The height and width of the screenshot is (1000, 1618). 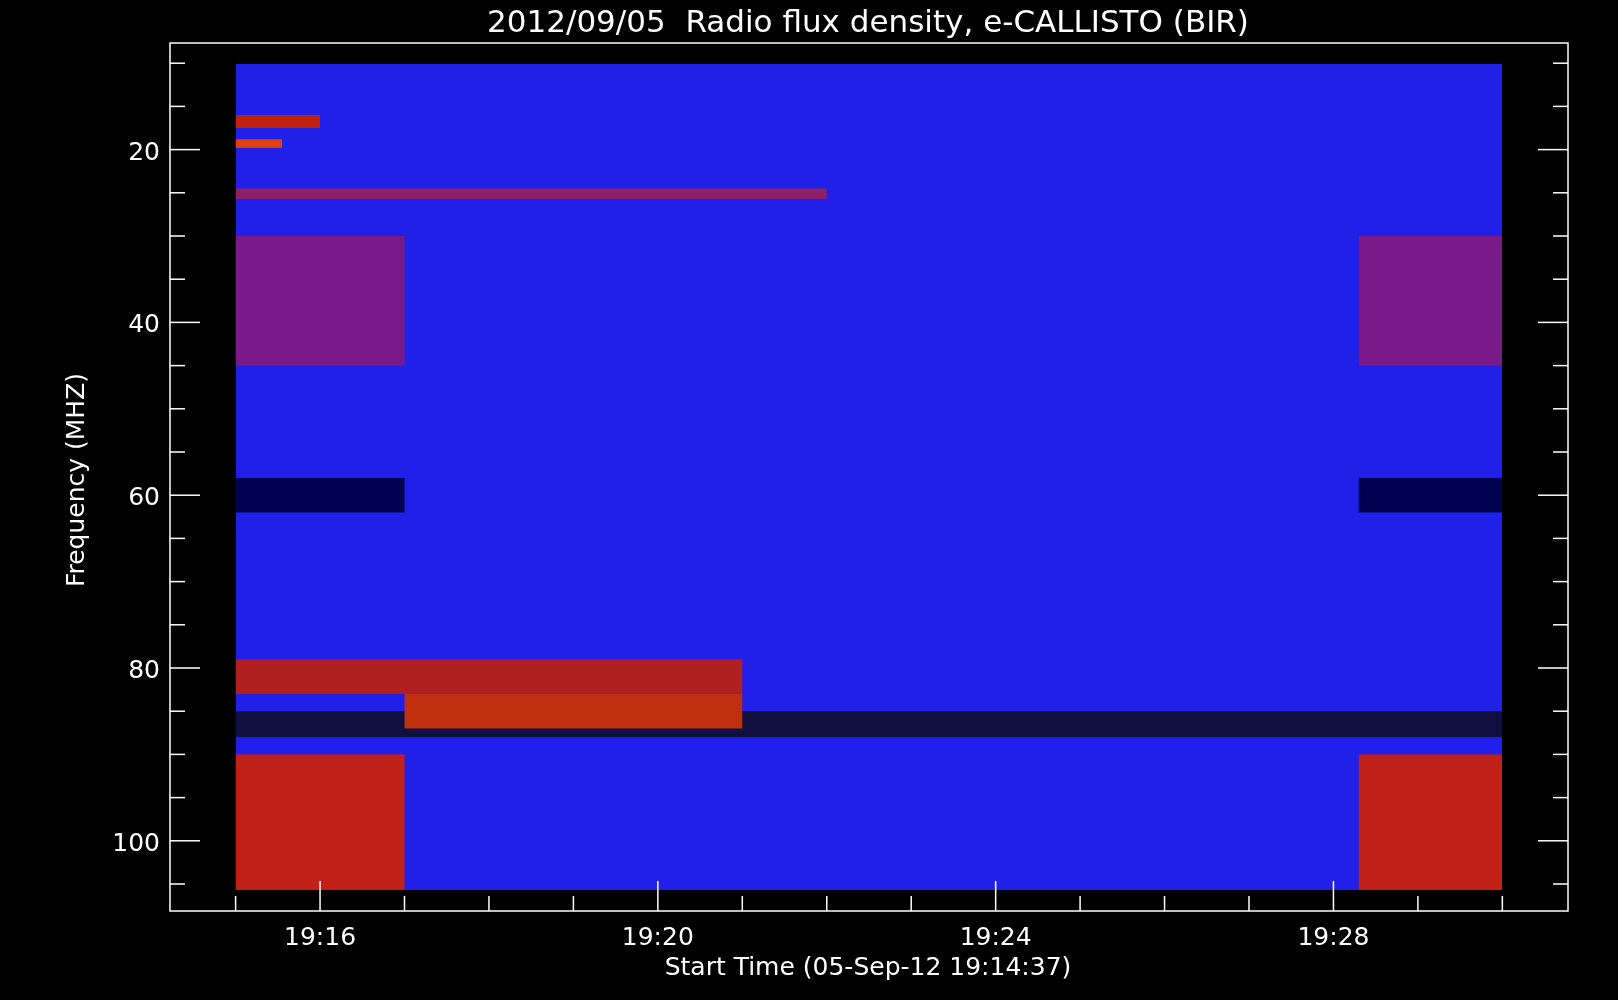 What do you see at coordinates (868, 21) in the screenshot?
I see `chart-title: 2012/09/05 Radio flux density, e-CALLISTO (BIR)` at bounding box center [868, 21].